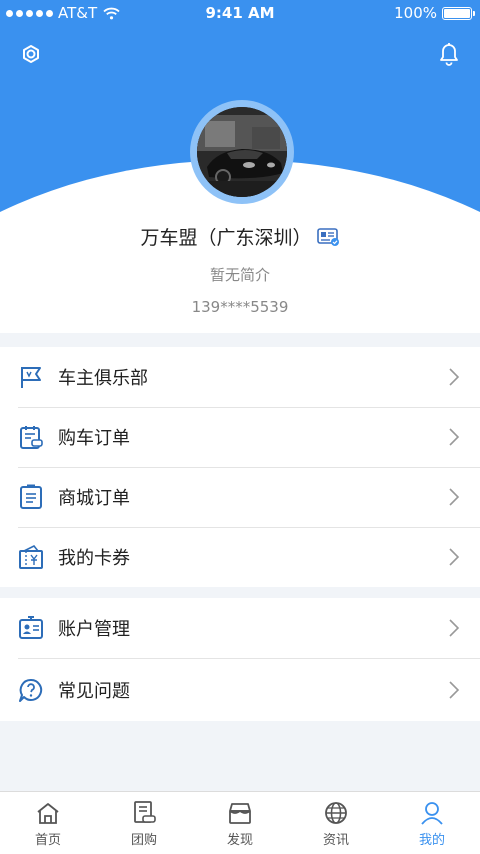 The width and height of the screenshot is (480, 854). What do you see at coordinates (48, 813) in the screenshot?
I see `home-icon` at bounding box center [48, 813].